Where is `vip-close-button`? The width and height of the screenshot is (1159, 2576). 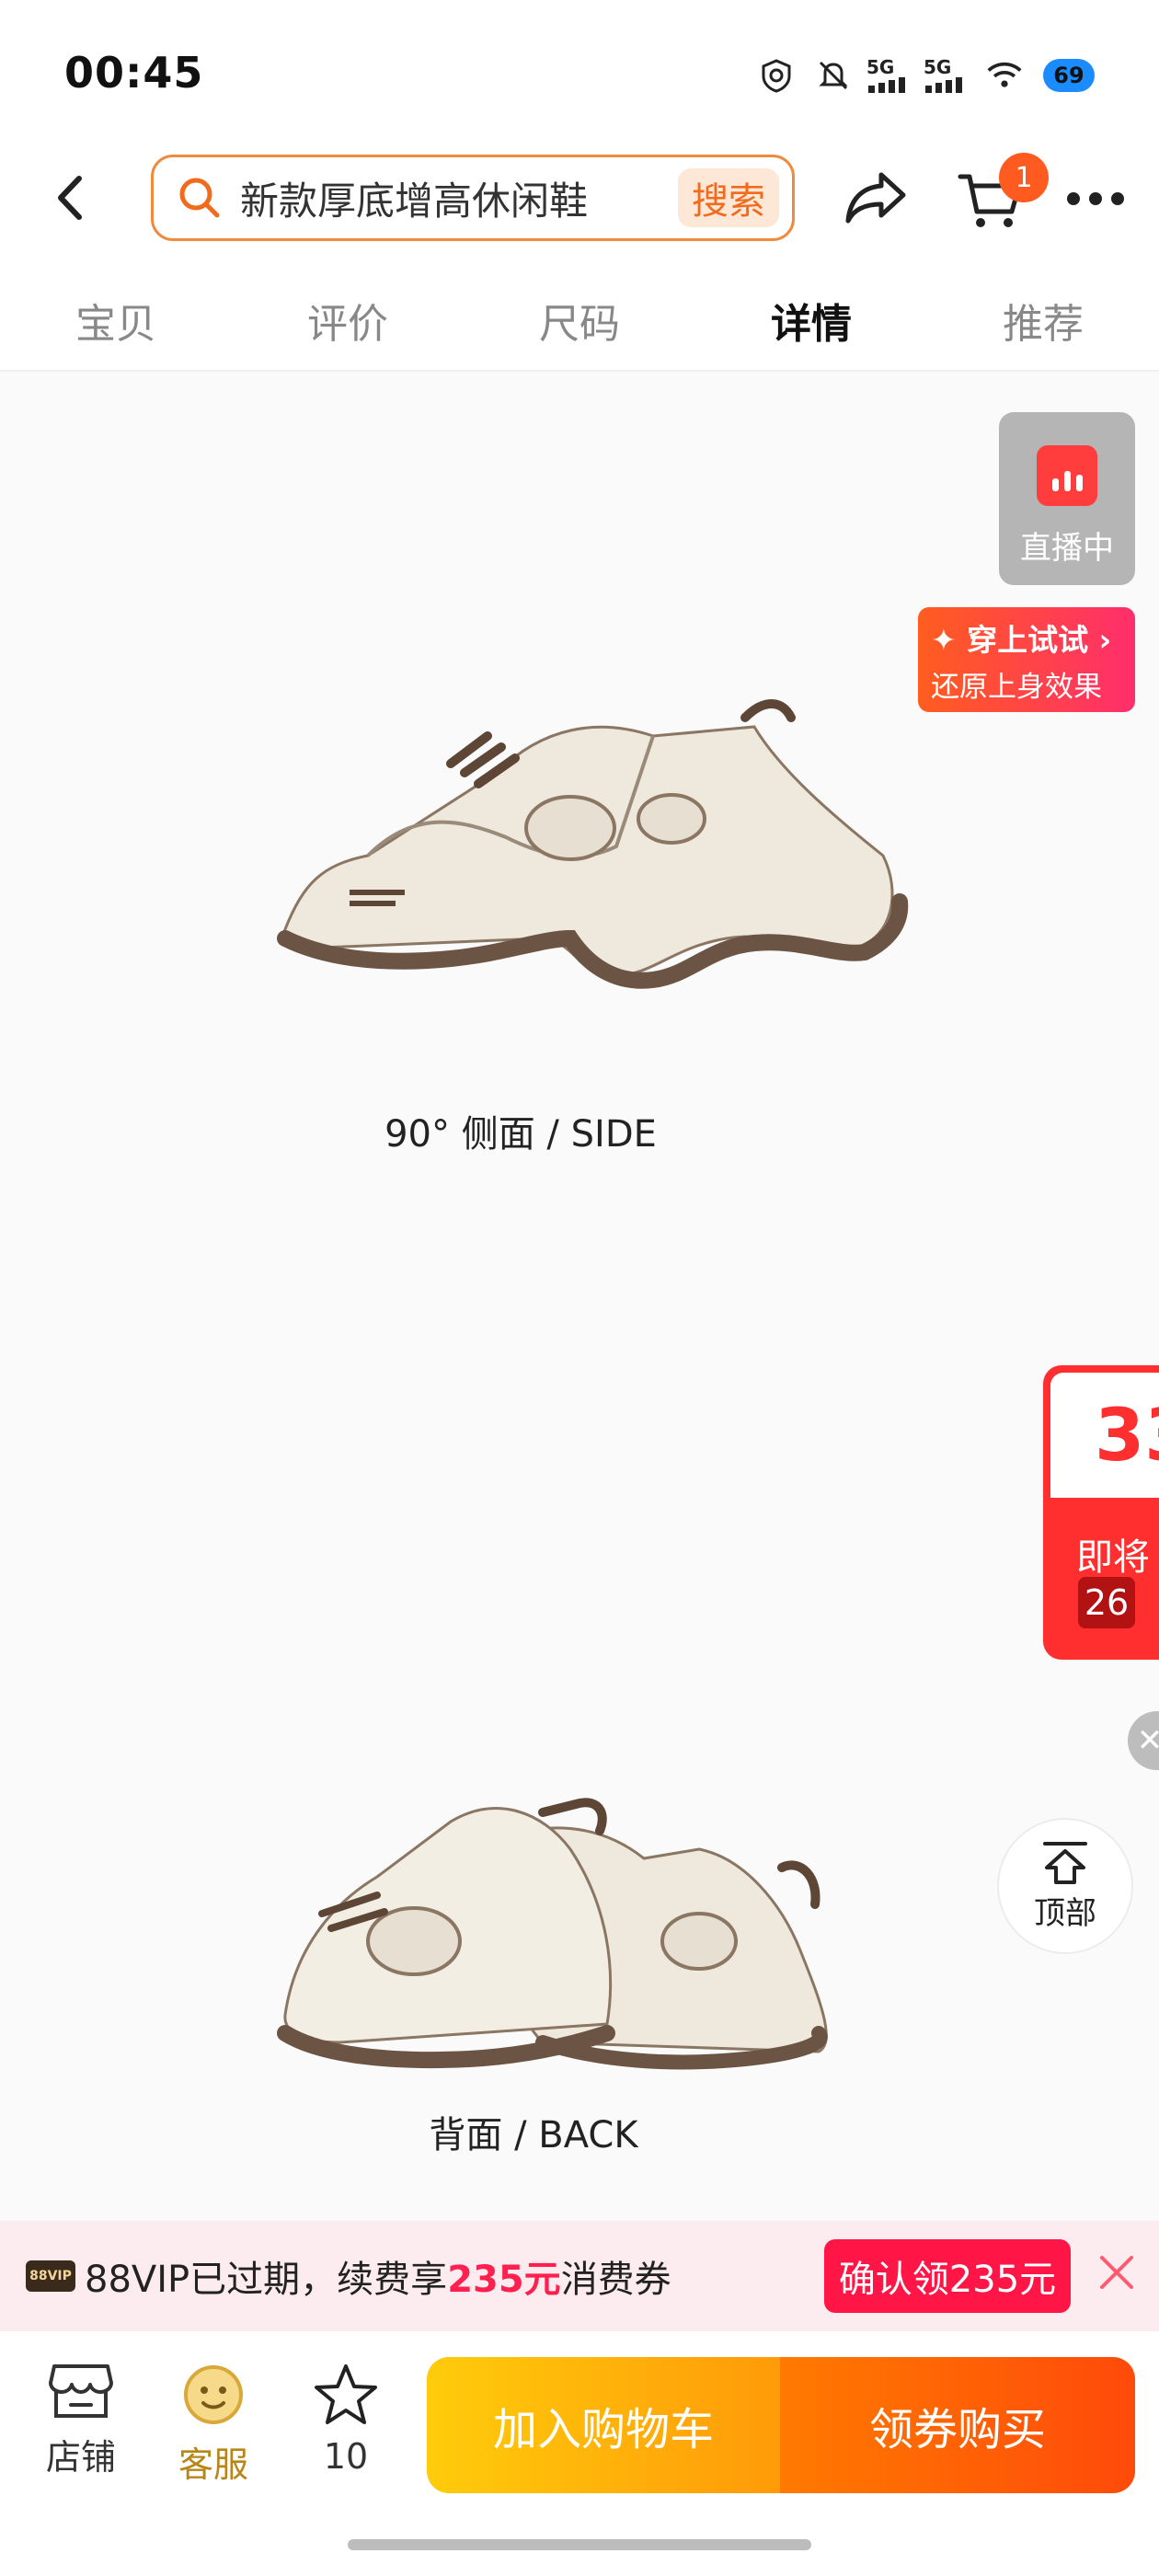 vip-close-button is located at coordinates (1117, 2272).